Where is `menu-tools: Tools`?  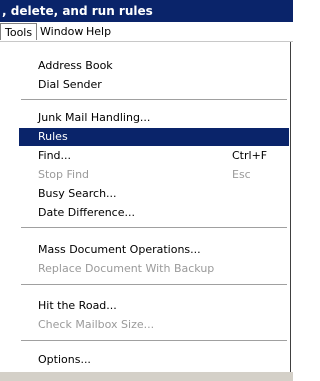 menu-tools: Tools is located at coordinates (19, 31).